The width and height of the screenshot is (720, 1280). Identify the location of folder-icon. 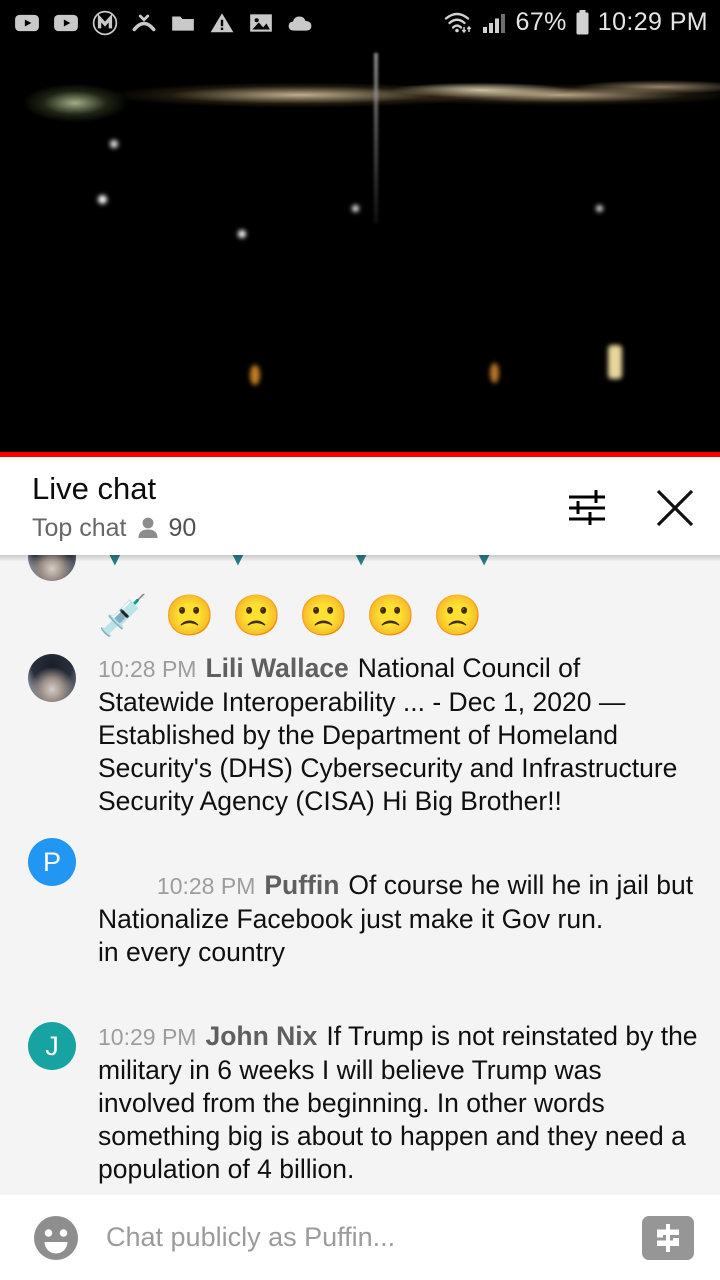
(183, 23).